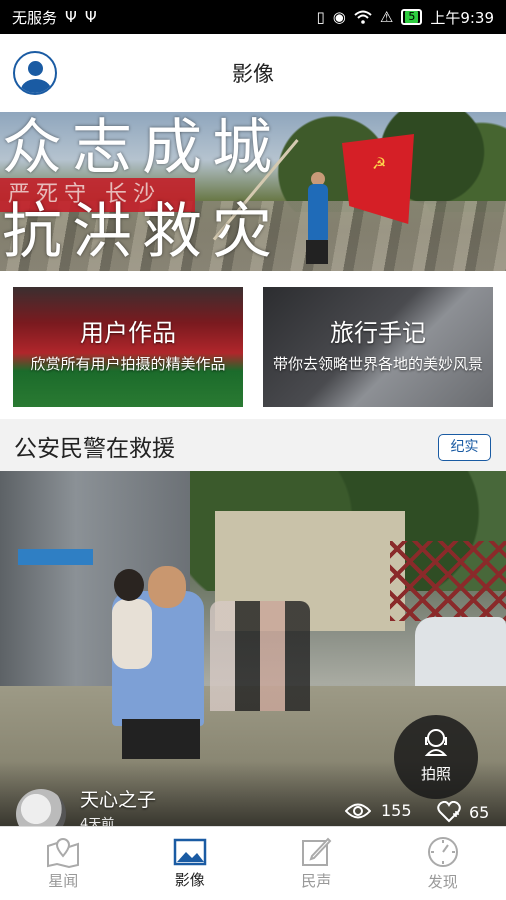  I want to click on battery-level: 5, so click(412, 17).